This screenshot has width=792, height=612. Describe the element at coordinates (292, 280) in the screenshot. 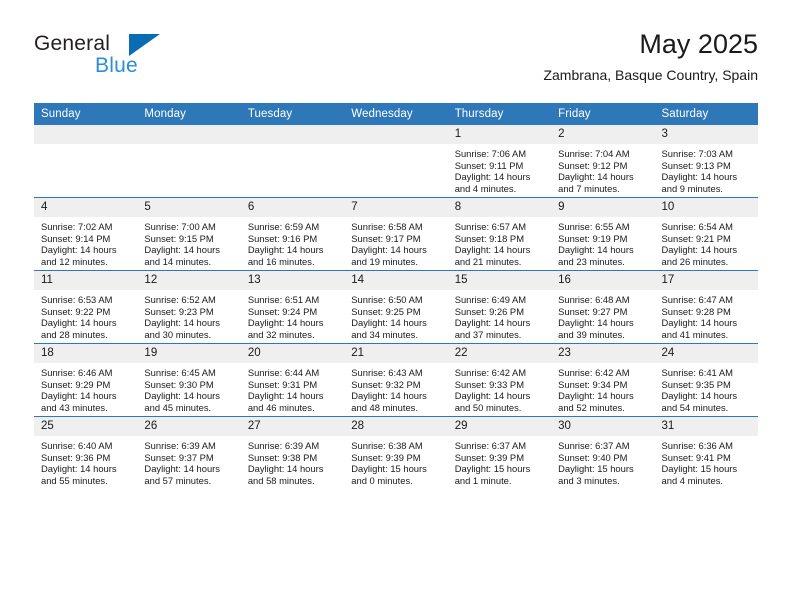

I see `day-number: 13` at that location.